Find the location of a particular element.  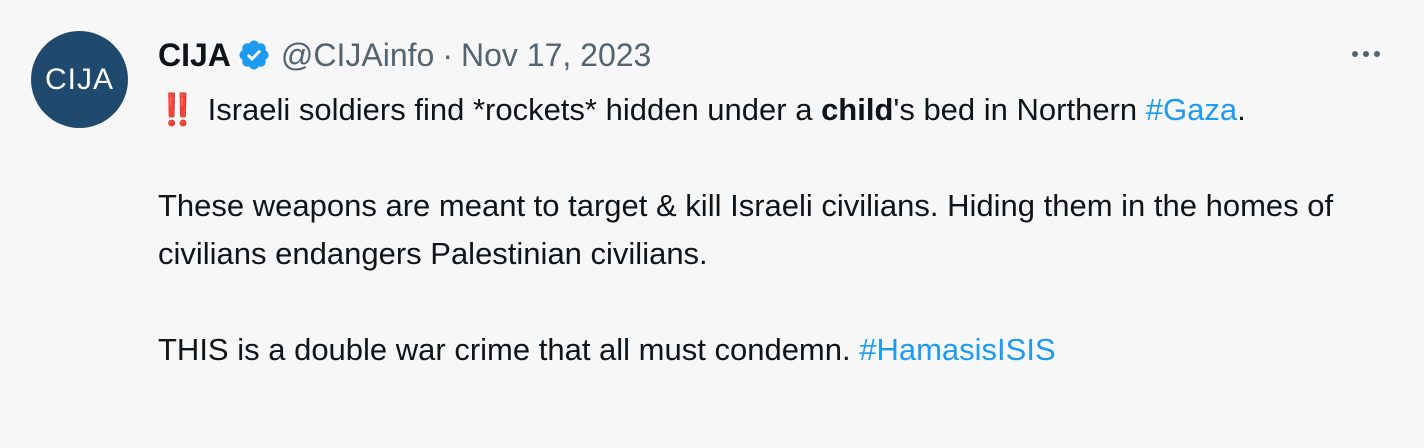

user-handle: @CIJAinfo is located at coordinates (357, 55).